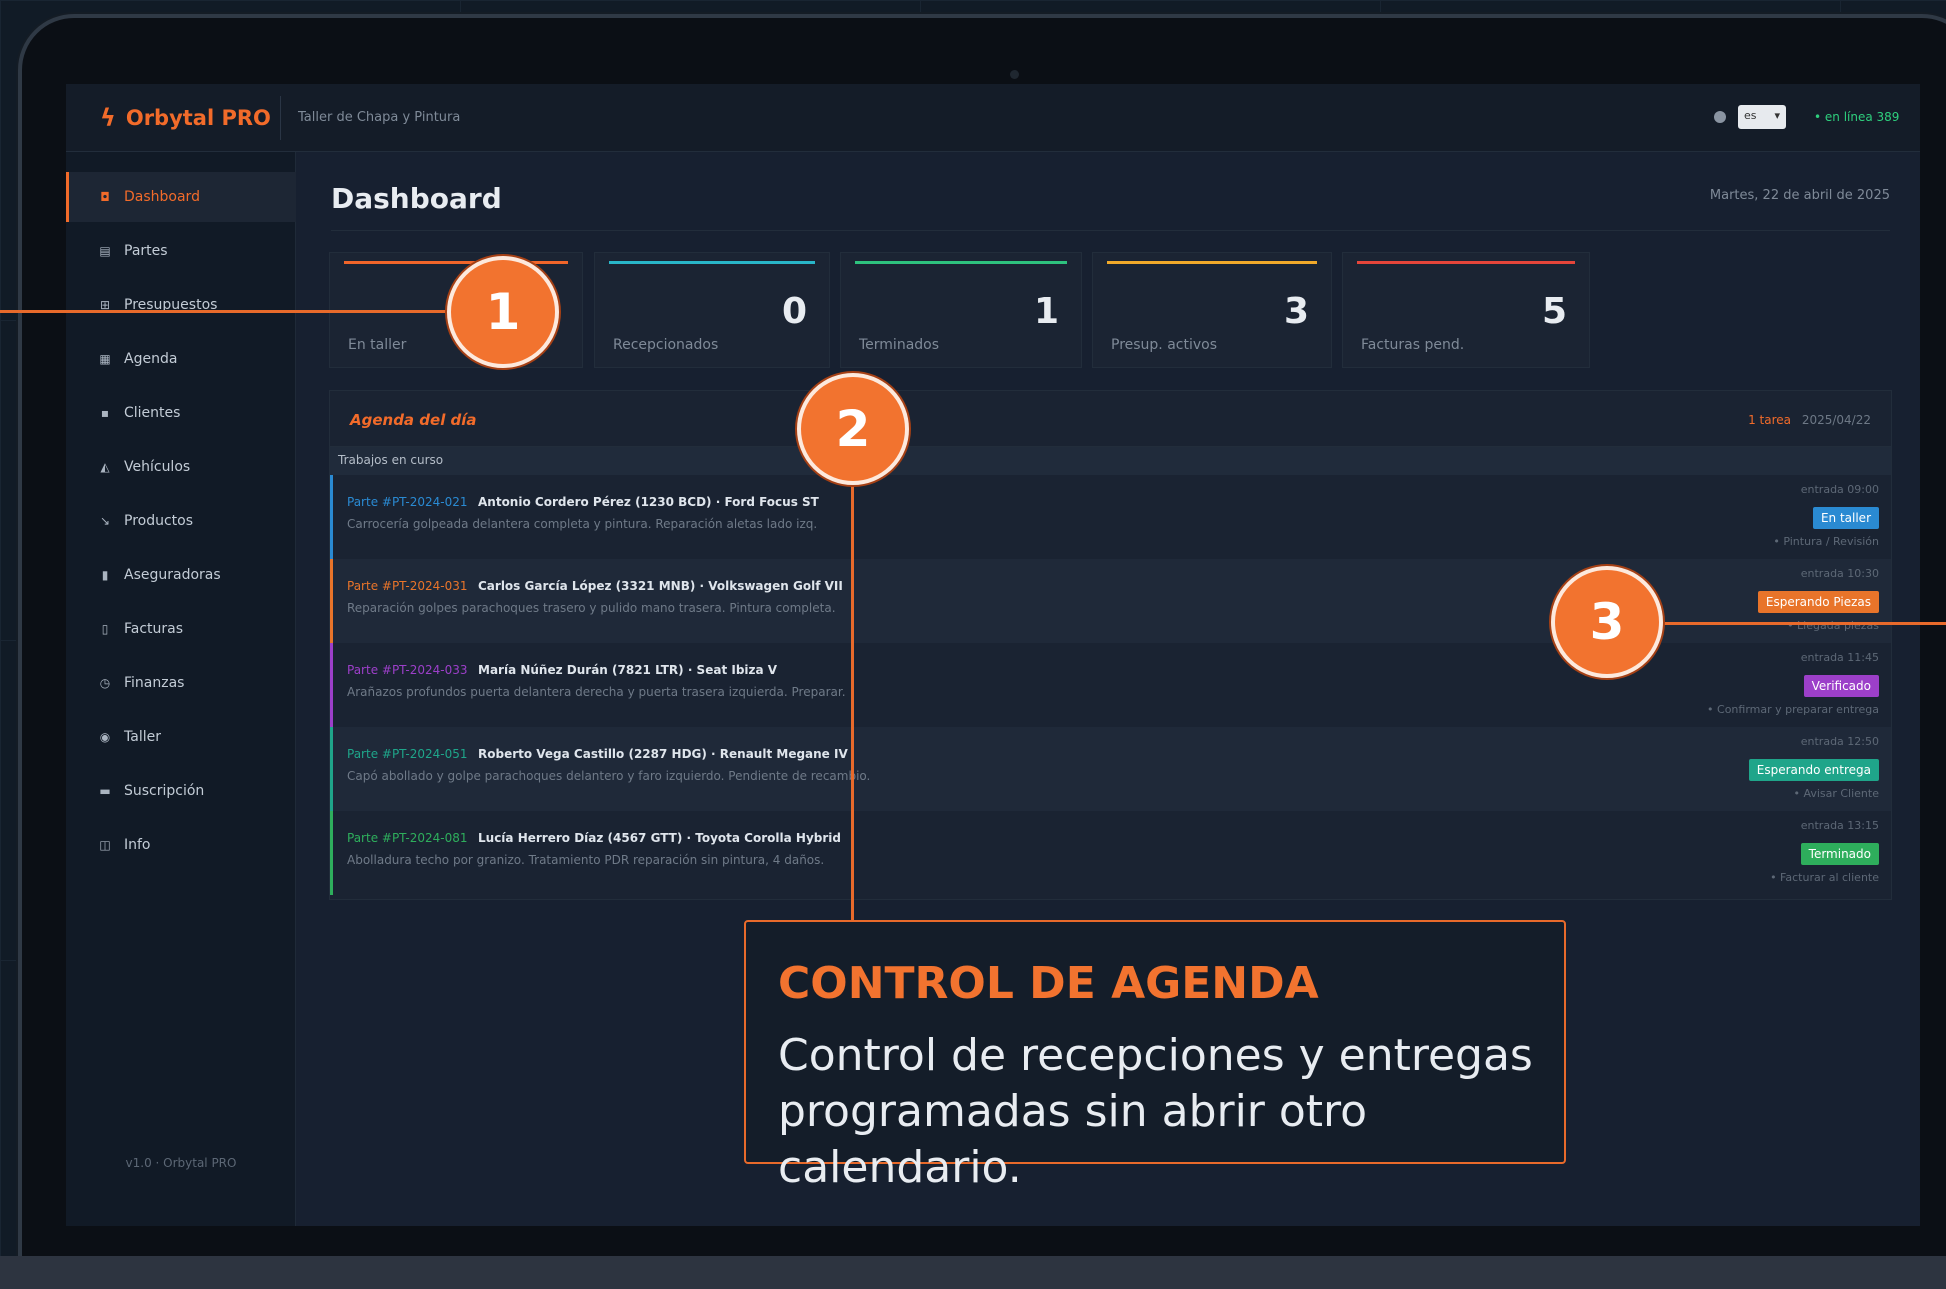  I want to click on stat-label: Presup. activos, so click(1164, 345).